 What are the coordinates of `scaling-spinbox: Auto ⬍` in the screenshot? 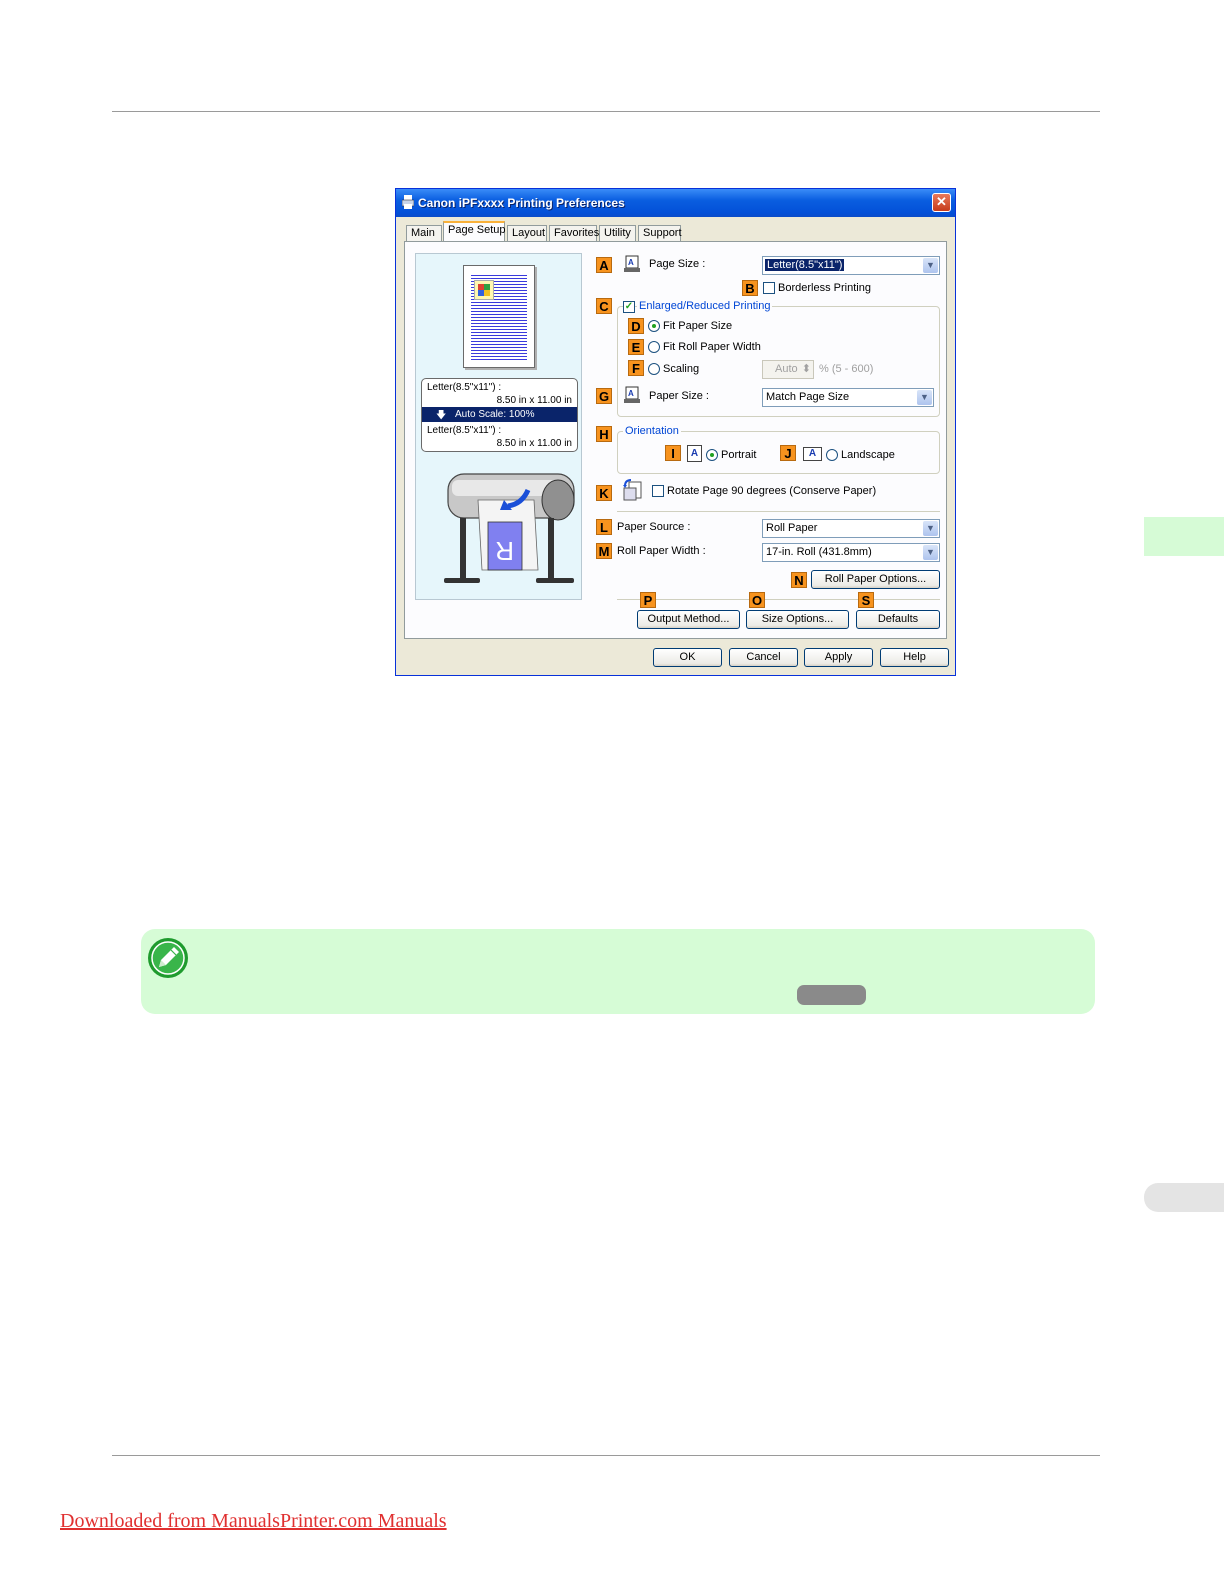 It's located at (788, 369).